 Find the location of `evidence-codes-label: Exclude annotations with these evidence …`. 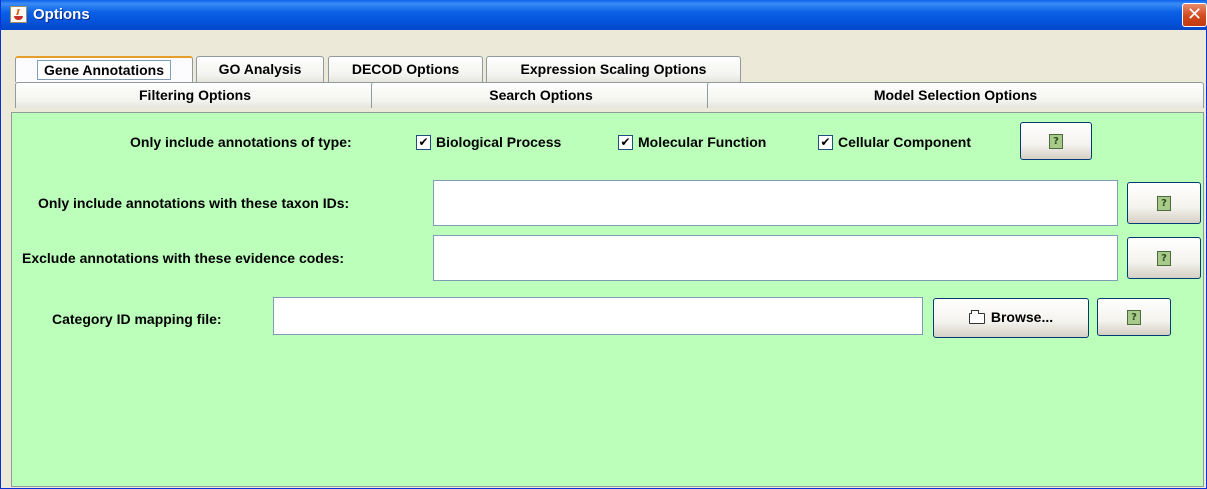

evidence-codes-label: Exclude annotations with these evidence … is located at coordinates (183, 258).